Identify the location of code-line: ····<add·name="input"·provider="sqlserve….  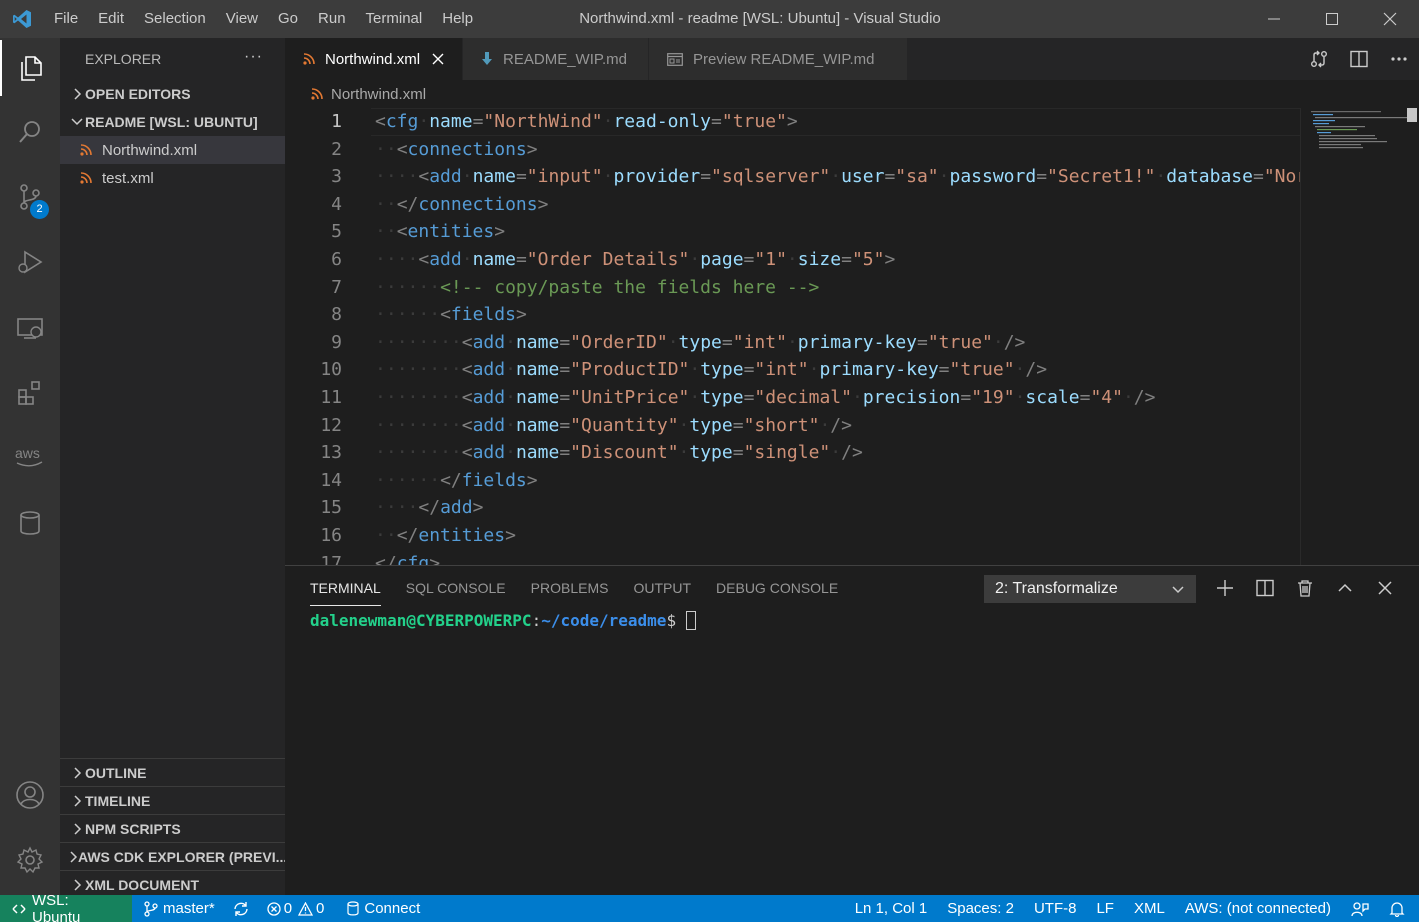
(837, 177).